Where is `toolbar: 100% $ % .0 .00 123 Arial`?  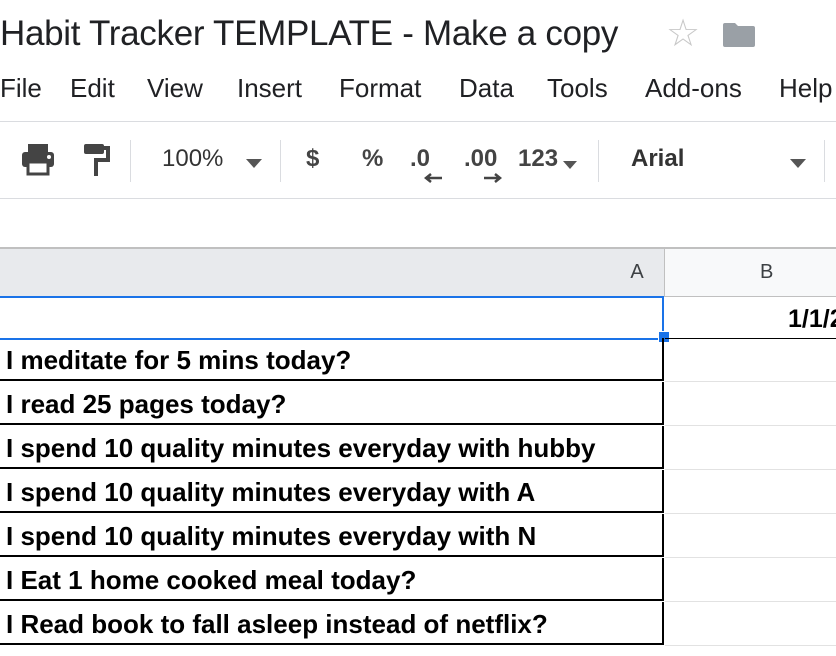 toolbar: 100% $ % .0 .00 123 Arial is located at coordinates (418, 161).